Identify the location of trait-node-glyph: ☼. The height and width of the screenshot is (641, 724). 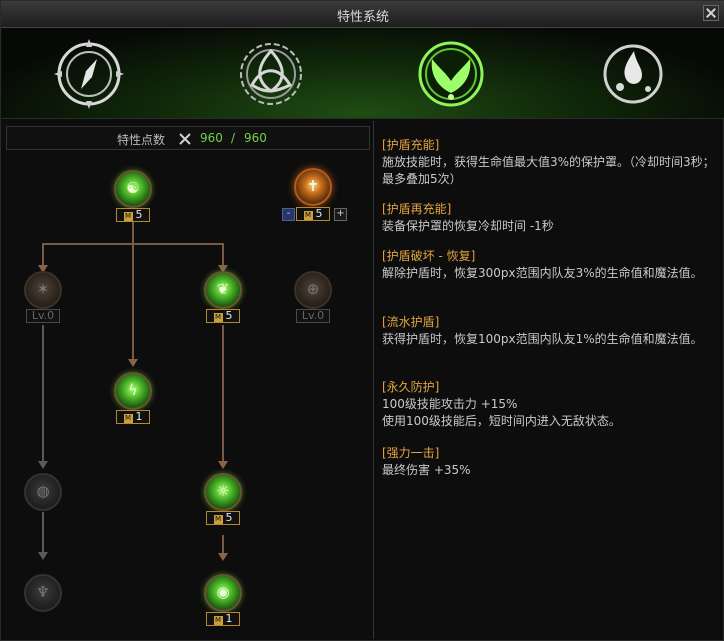
(223, 491).